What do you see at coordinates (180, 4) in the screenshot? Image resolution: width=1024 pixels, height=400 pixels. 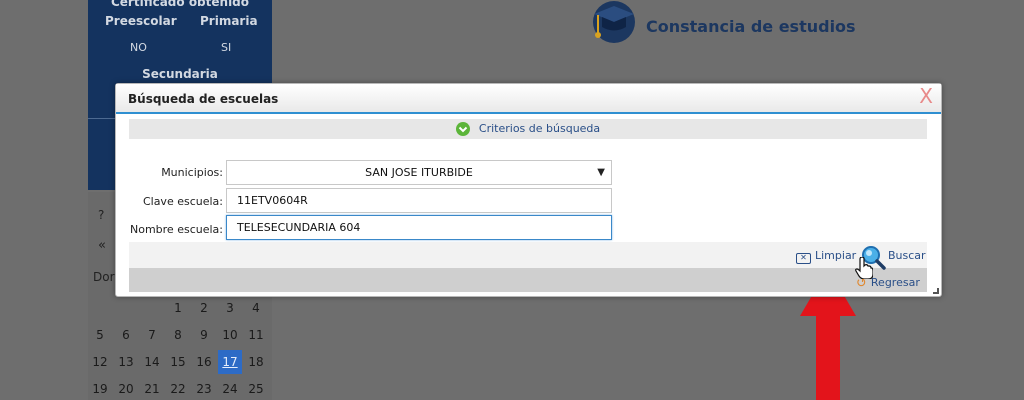 I see `certificate-title: Certificado obtenido` at bounding box center [180, 4].